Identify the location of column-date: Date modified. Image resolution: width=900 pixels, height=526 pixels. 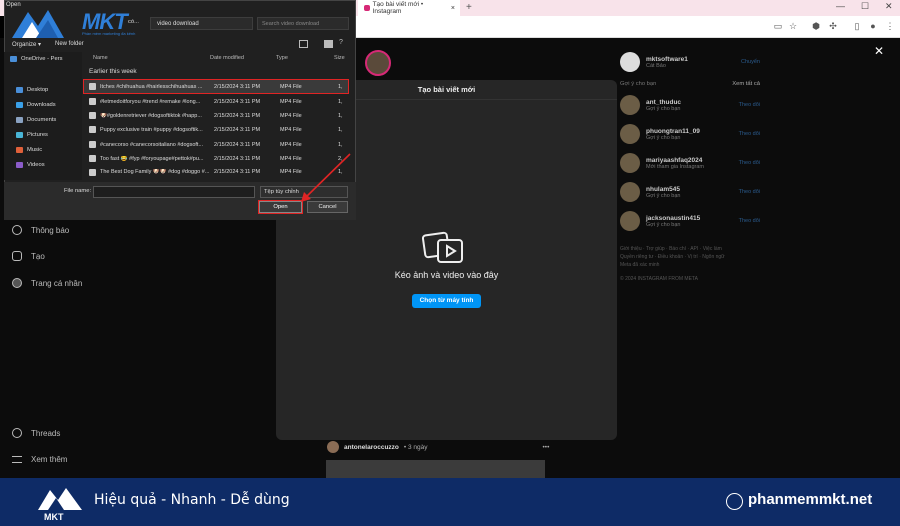
(227, 58).